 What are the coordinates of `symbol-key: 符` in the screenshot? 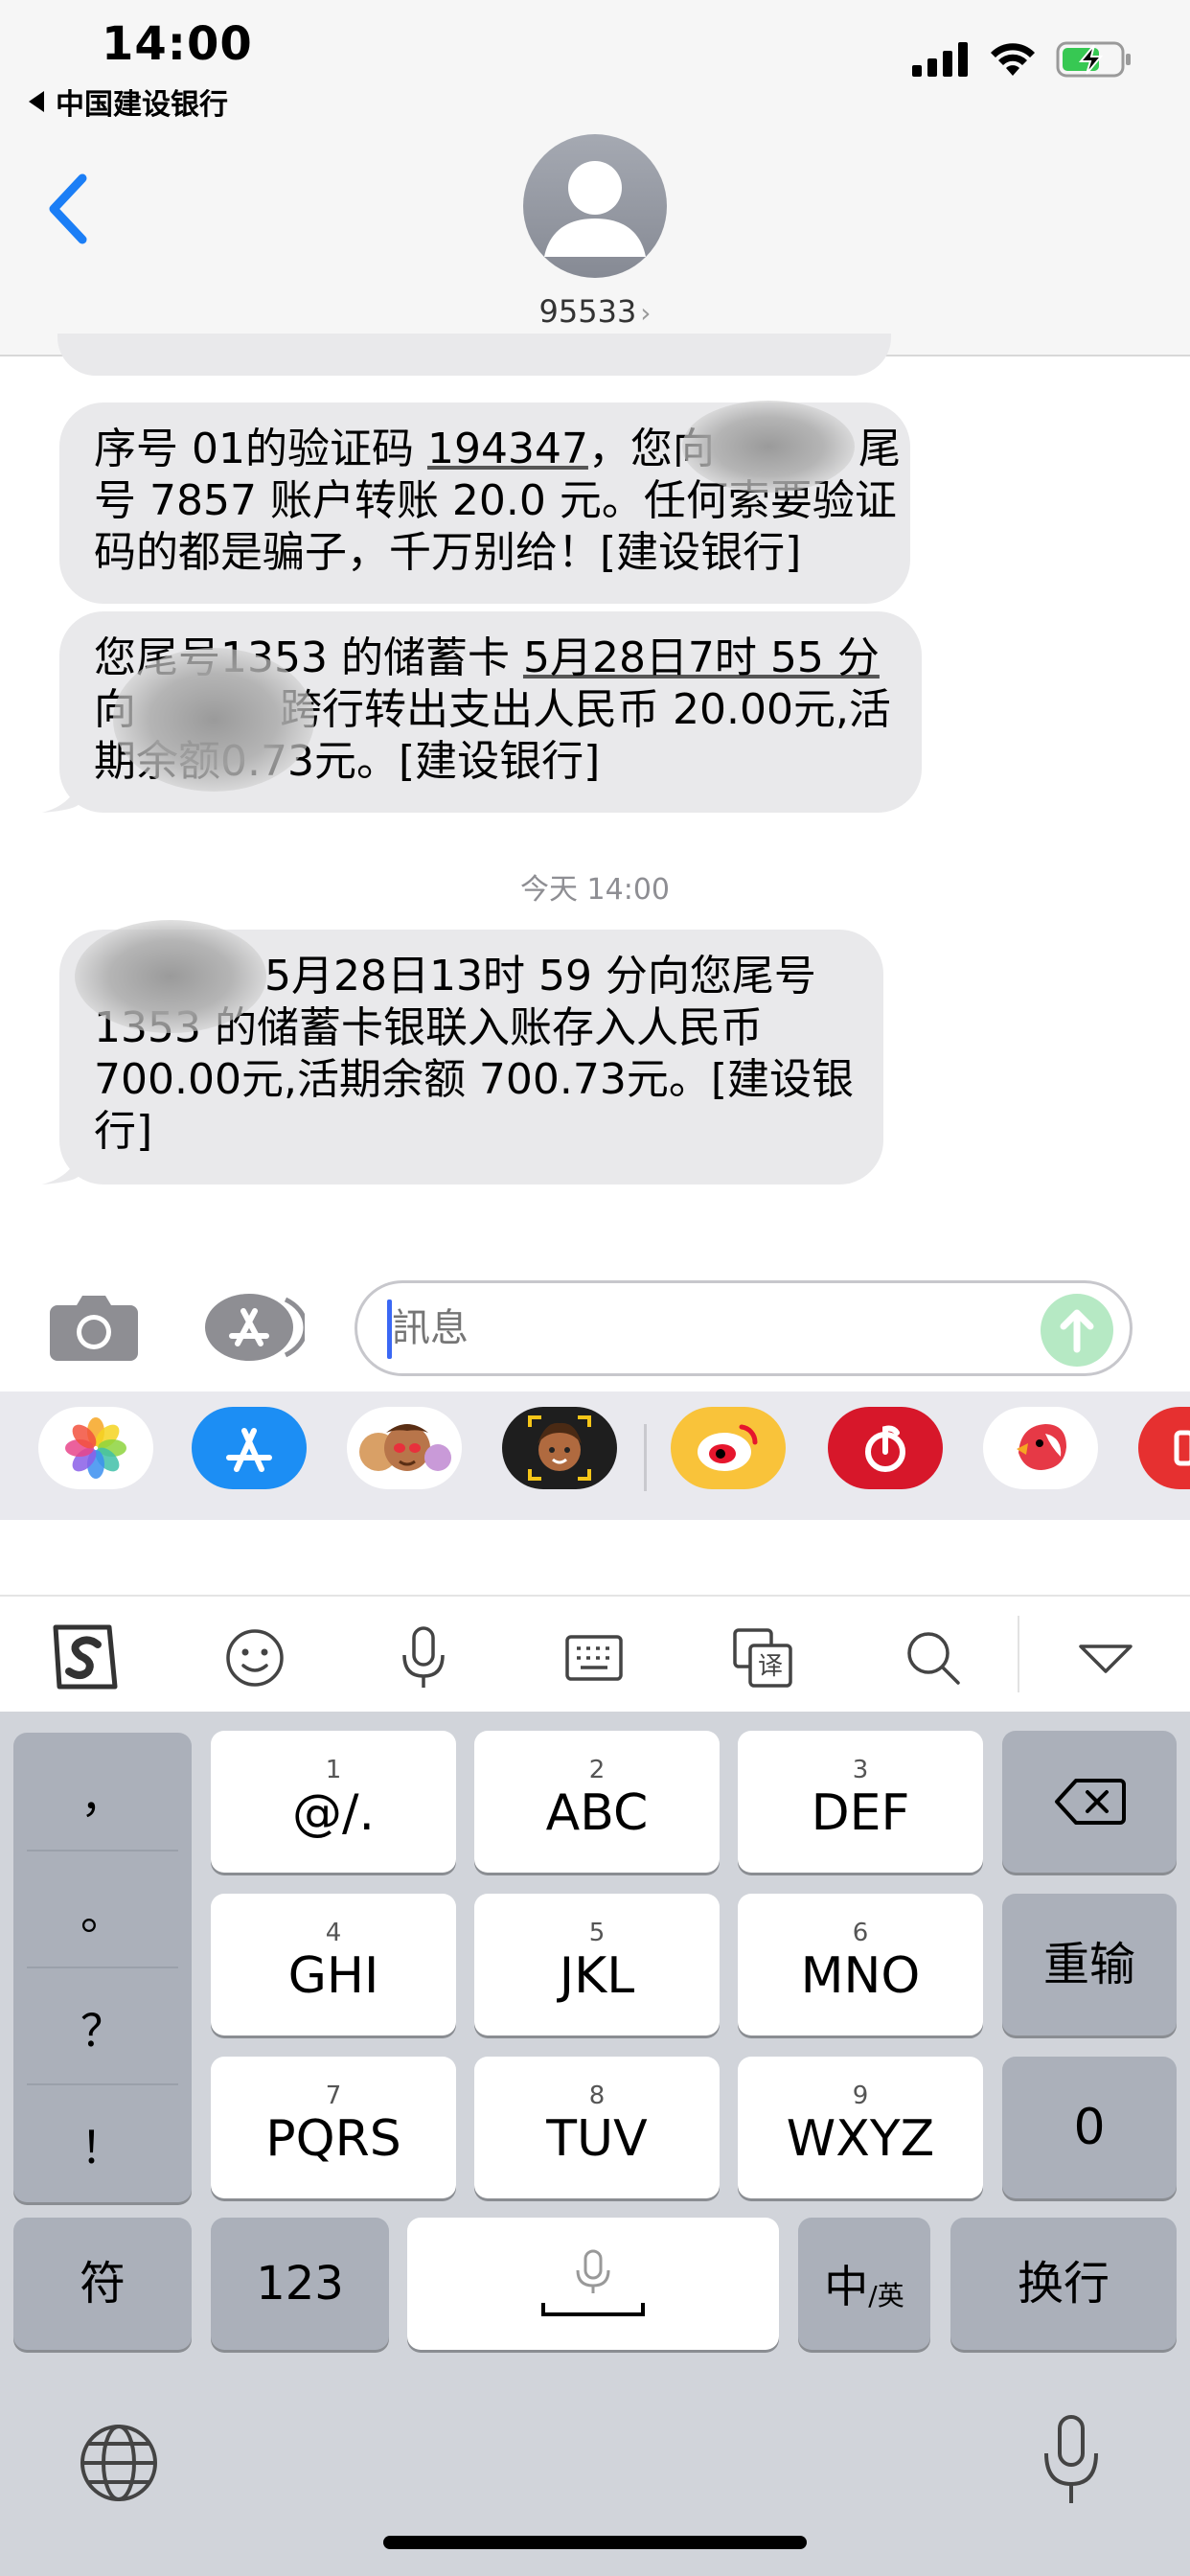 It's located at (103, 2284).